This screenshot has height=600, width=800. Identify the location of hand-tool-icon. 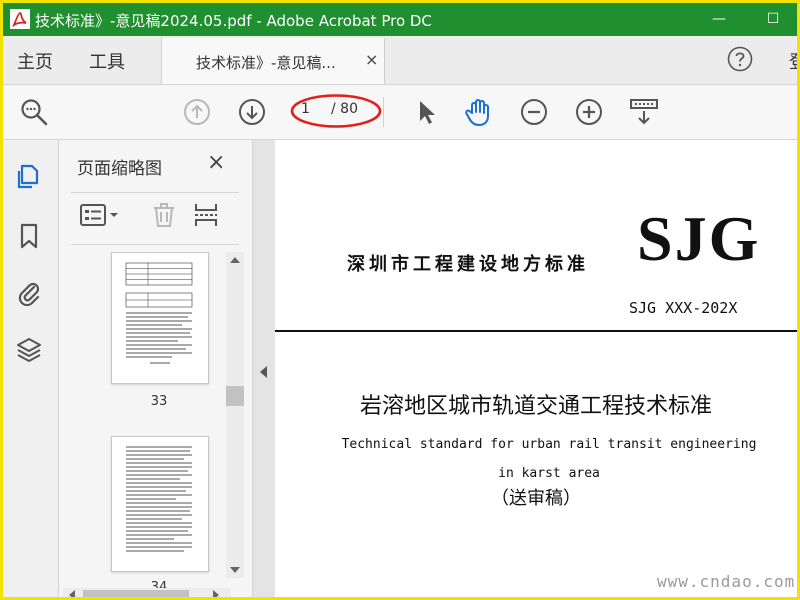
(478, 112).